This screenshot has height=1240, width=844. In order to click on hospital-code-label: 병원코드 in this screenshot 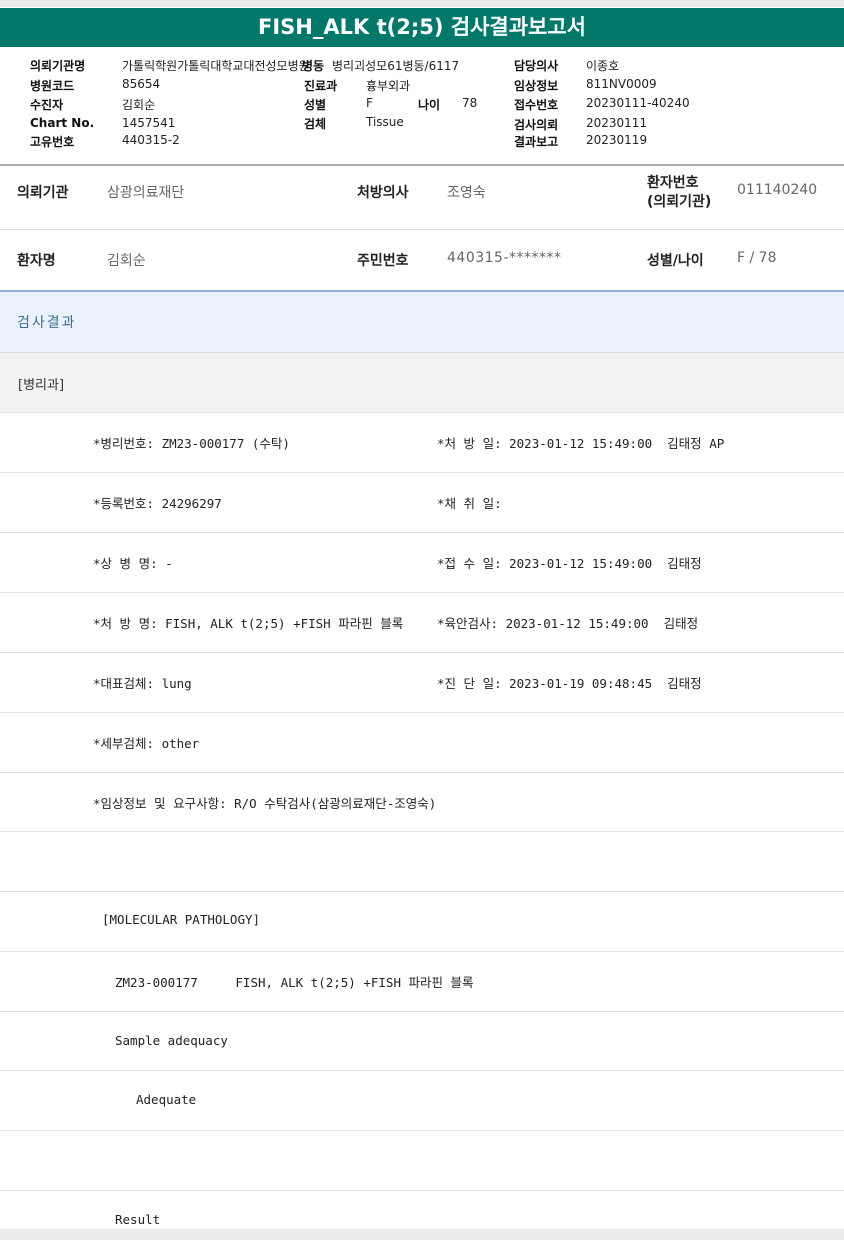, I will do `click(52, 86)`.